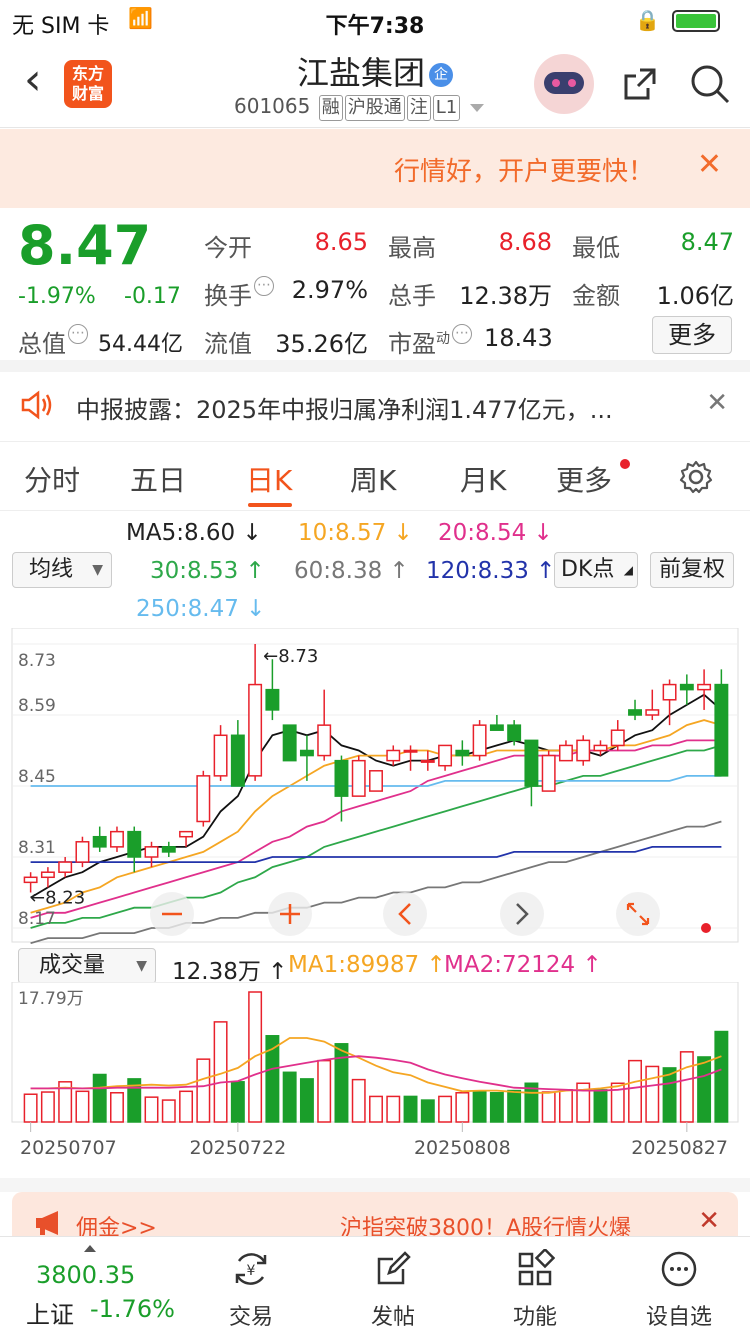  Describe the element at coordinates (692, 335) in the screenshot. I see `more-quote-button: 更多` at that location.